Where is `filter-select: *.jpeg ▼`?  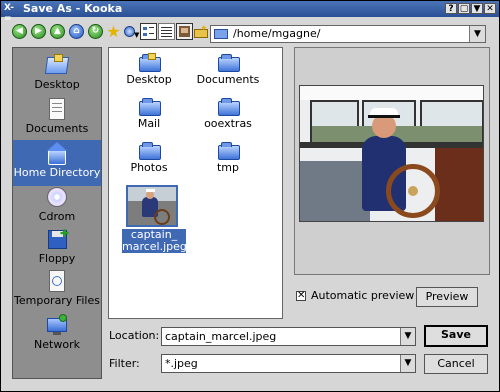 filter-select: *.jpeg ▼ is located at coordinates (288, 363).